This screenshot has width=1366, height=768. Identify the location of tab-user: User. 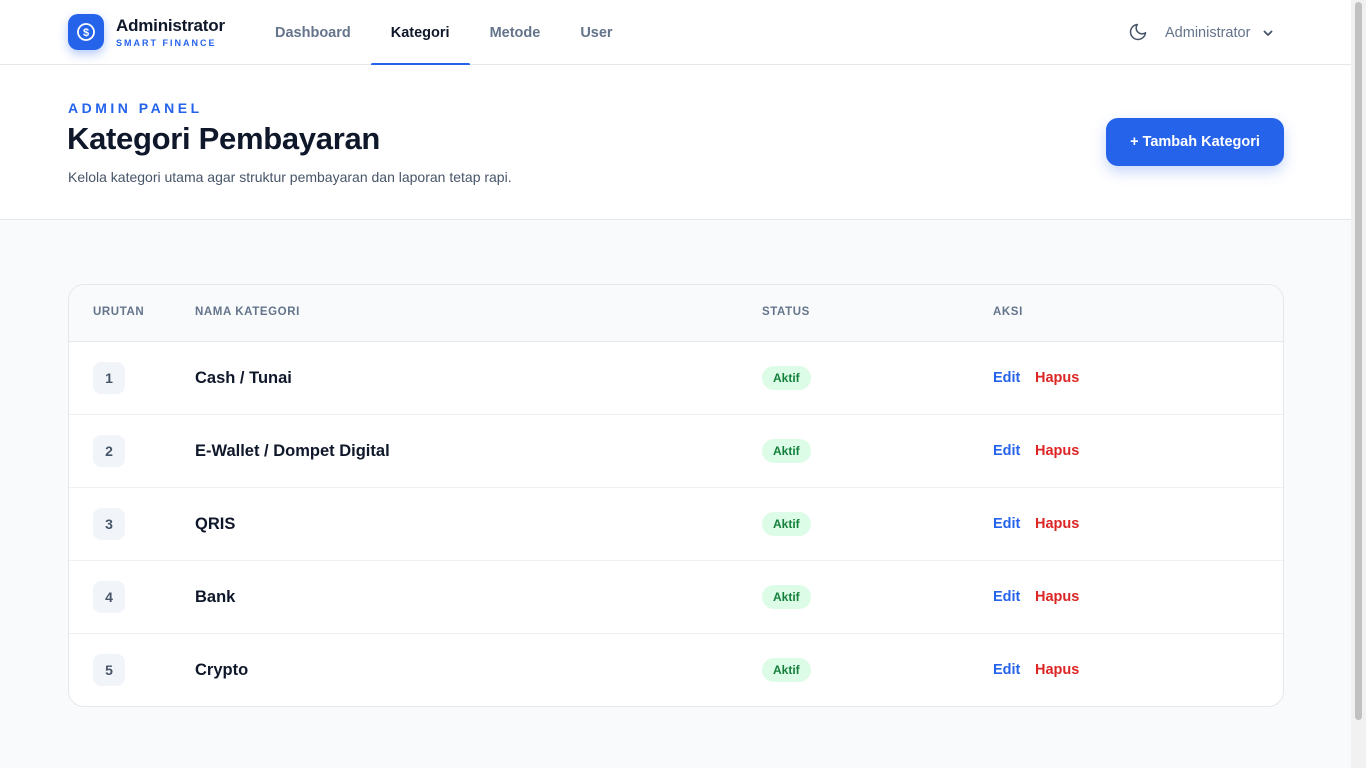
(596, 32).